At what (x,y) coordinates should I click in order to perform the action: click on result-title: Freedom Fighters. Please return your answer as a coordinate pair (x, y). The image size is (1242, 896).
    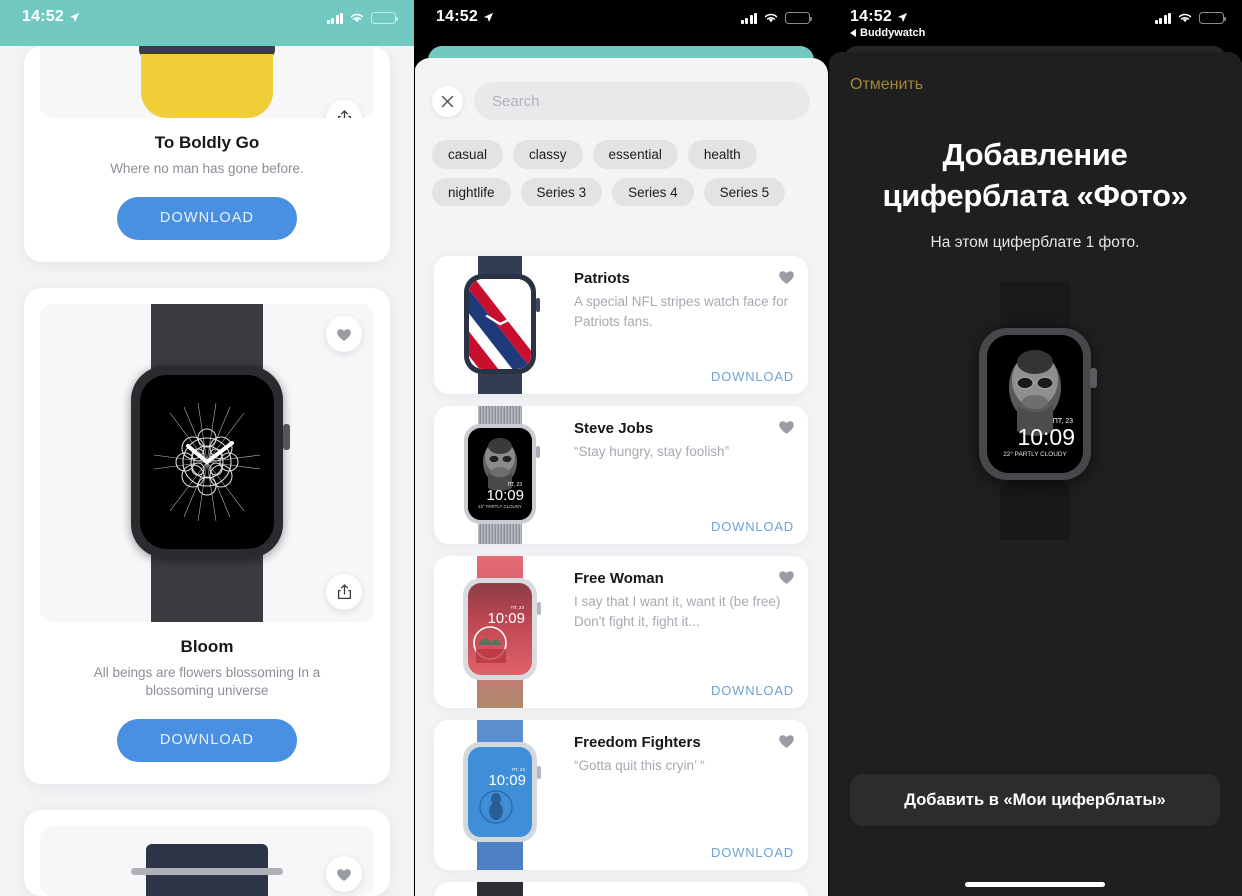
    Looking at the image, I should click on (637, 742).